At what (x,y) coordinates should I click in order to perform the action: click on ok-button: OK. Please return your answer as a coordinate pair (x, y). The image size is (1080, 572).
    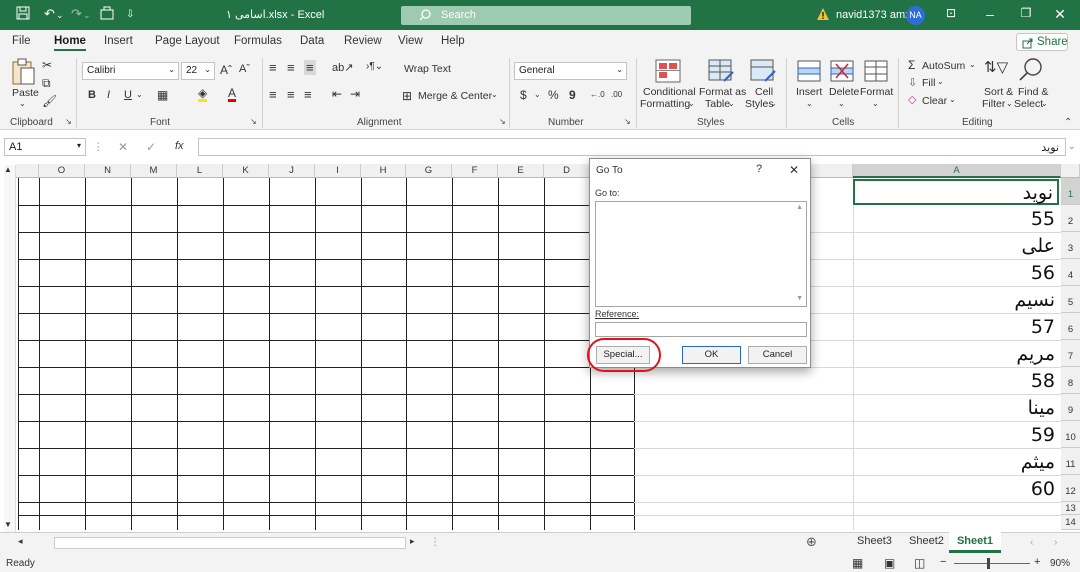
    Looking at the image, I should click on (711, 355).